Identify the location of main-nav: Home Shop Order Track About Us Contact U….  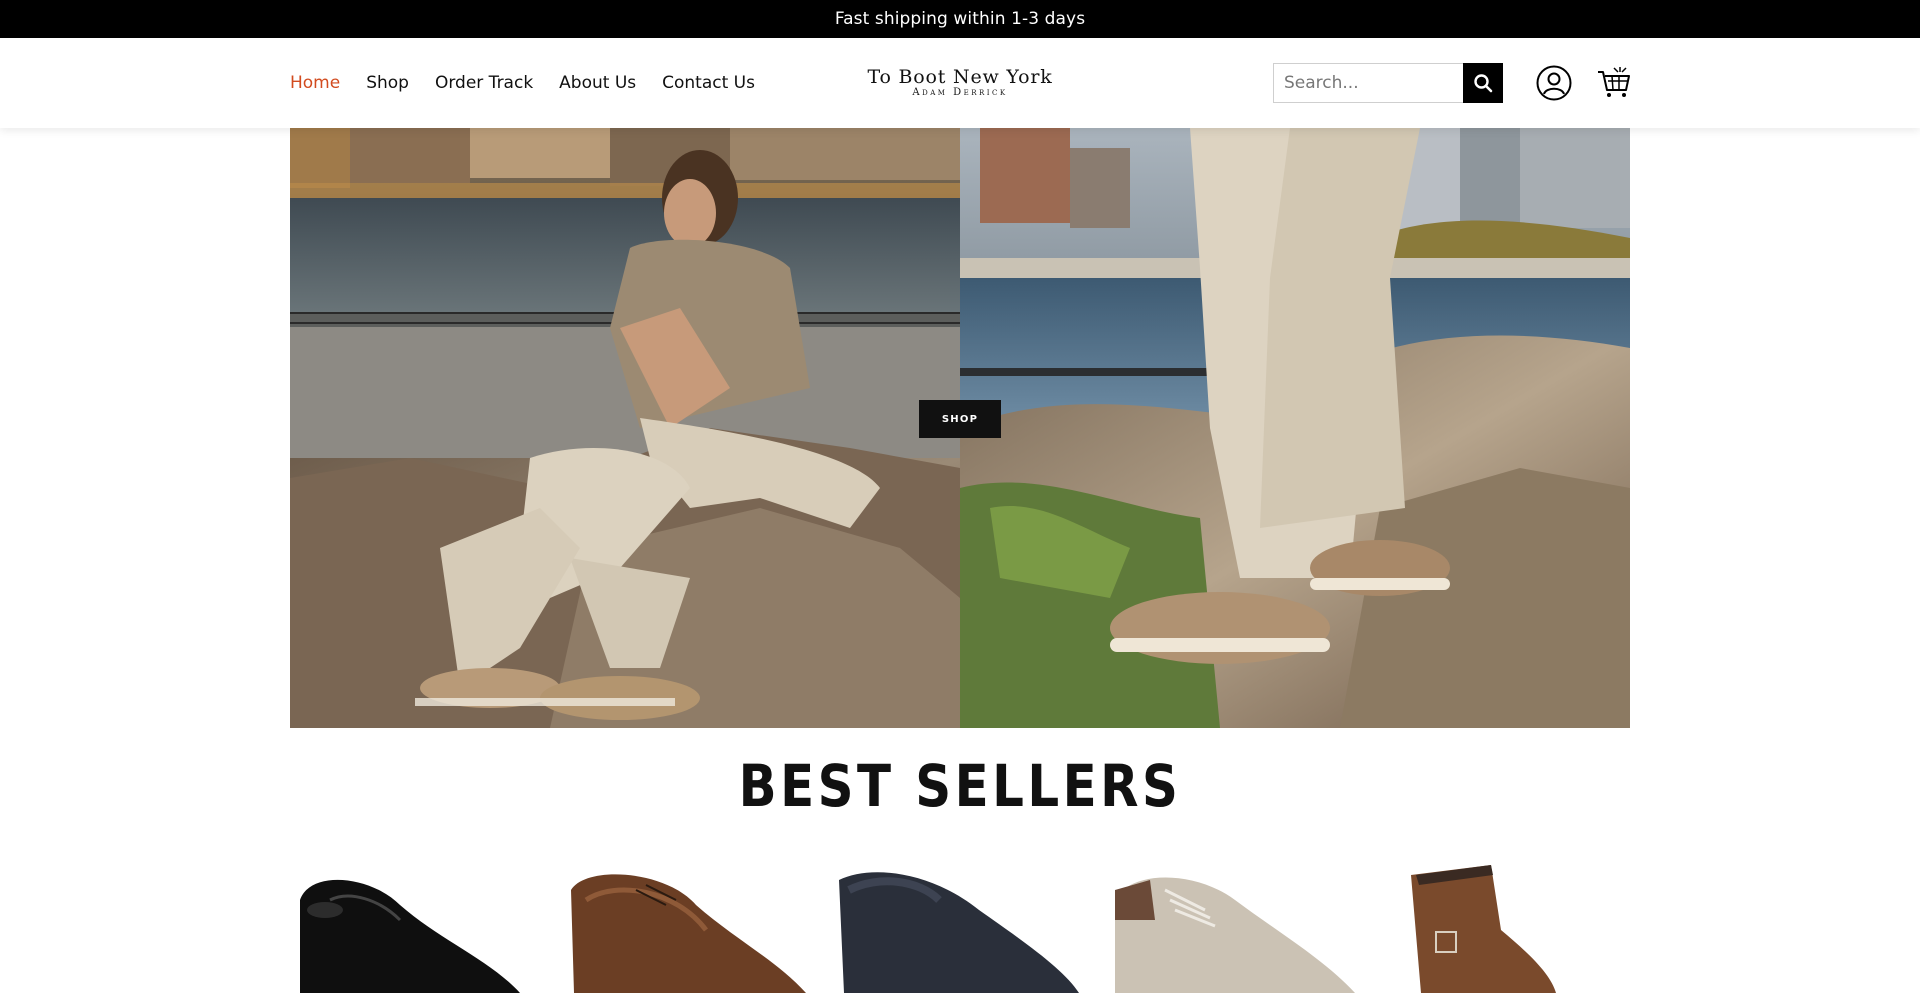
(535, 83).